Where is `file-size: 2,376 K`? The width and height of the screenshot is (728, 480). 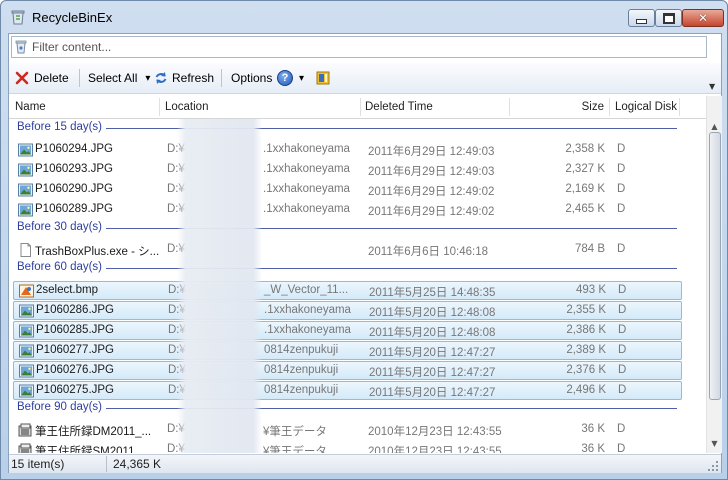
file-size: 2,376 K is located at coordinates (586, 370).